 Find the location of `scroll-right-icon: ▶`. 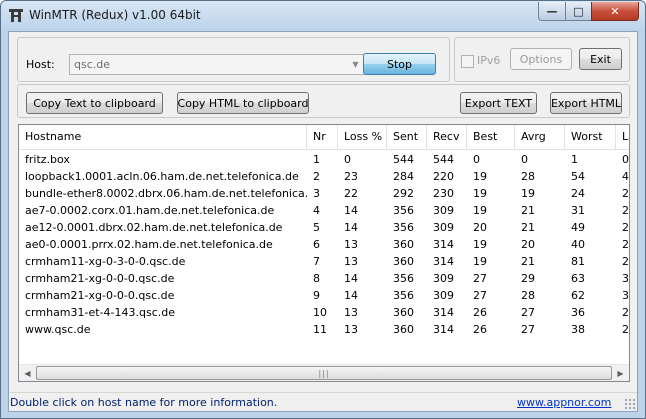

scroll-right-icon: ▶ is located at coordinates (620, 373).